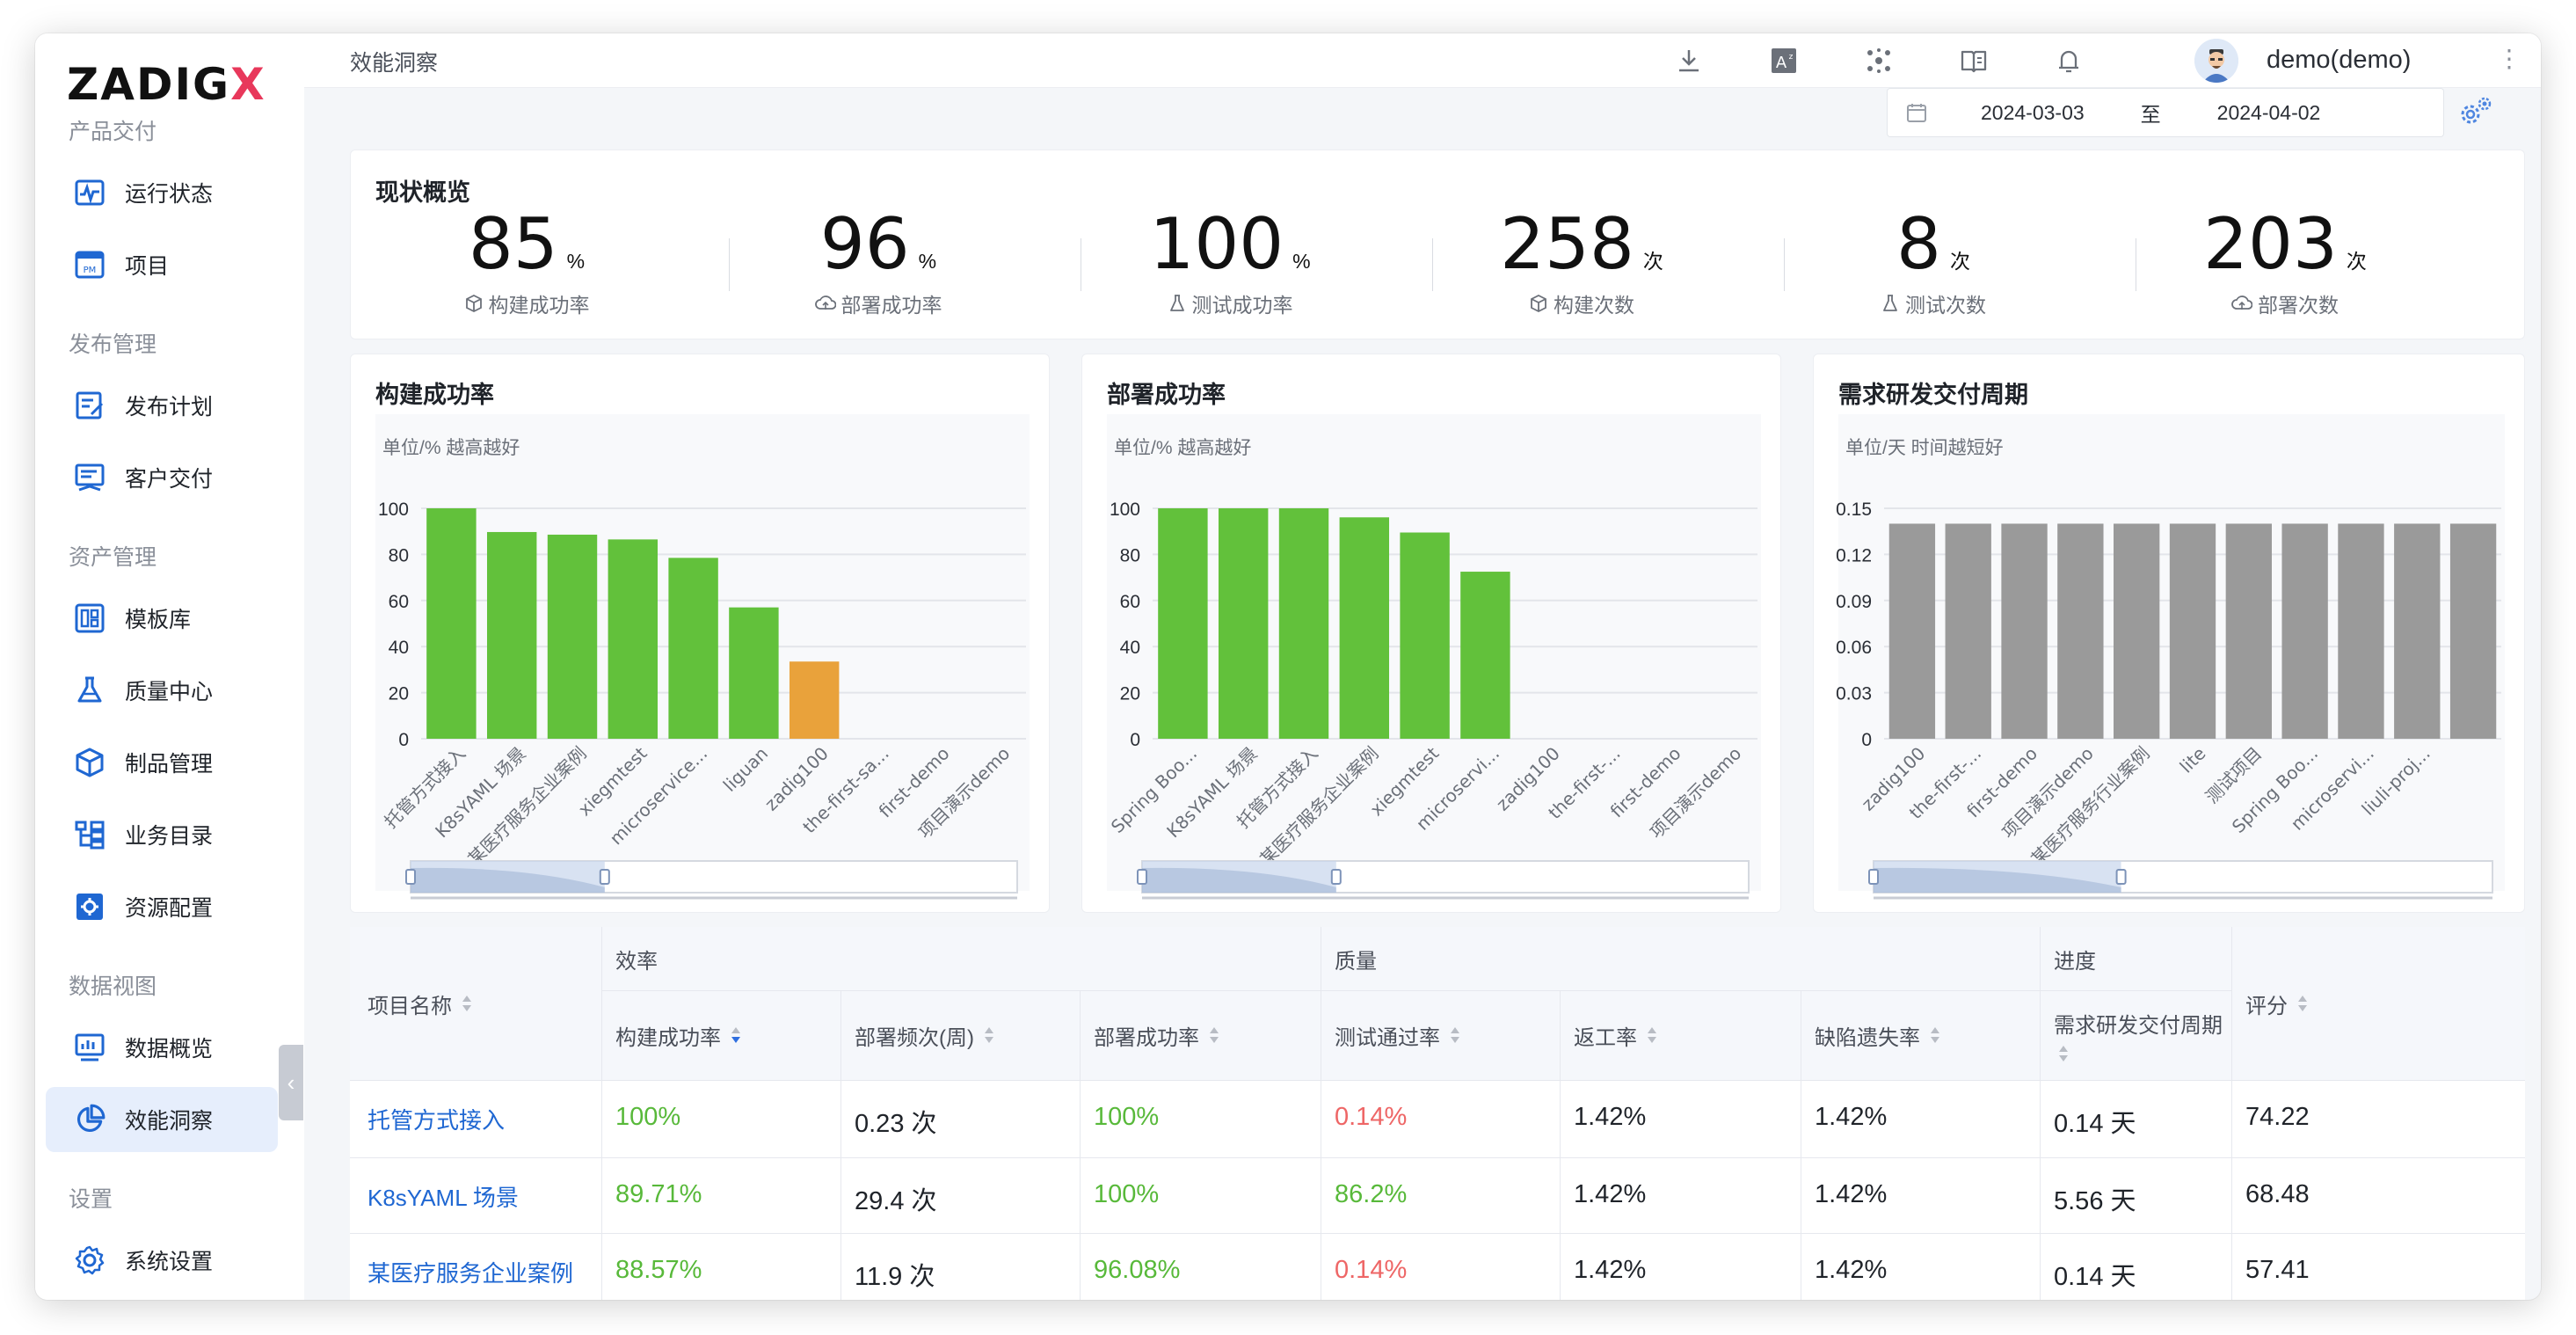 This screenshot has width=2576, height=1335. What do you see at coordinates (2216, 61) in the screenshot?
I see `avatar` at bounding box center [2216, 61].